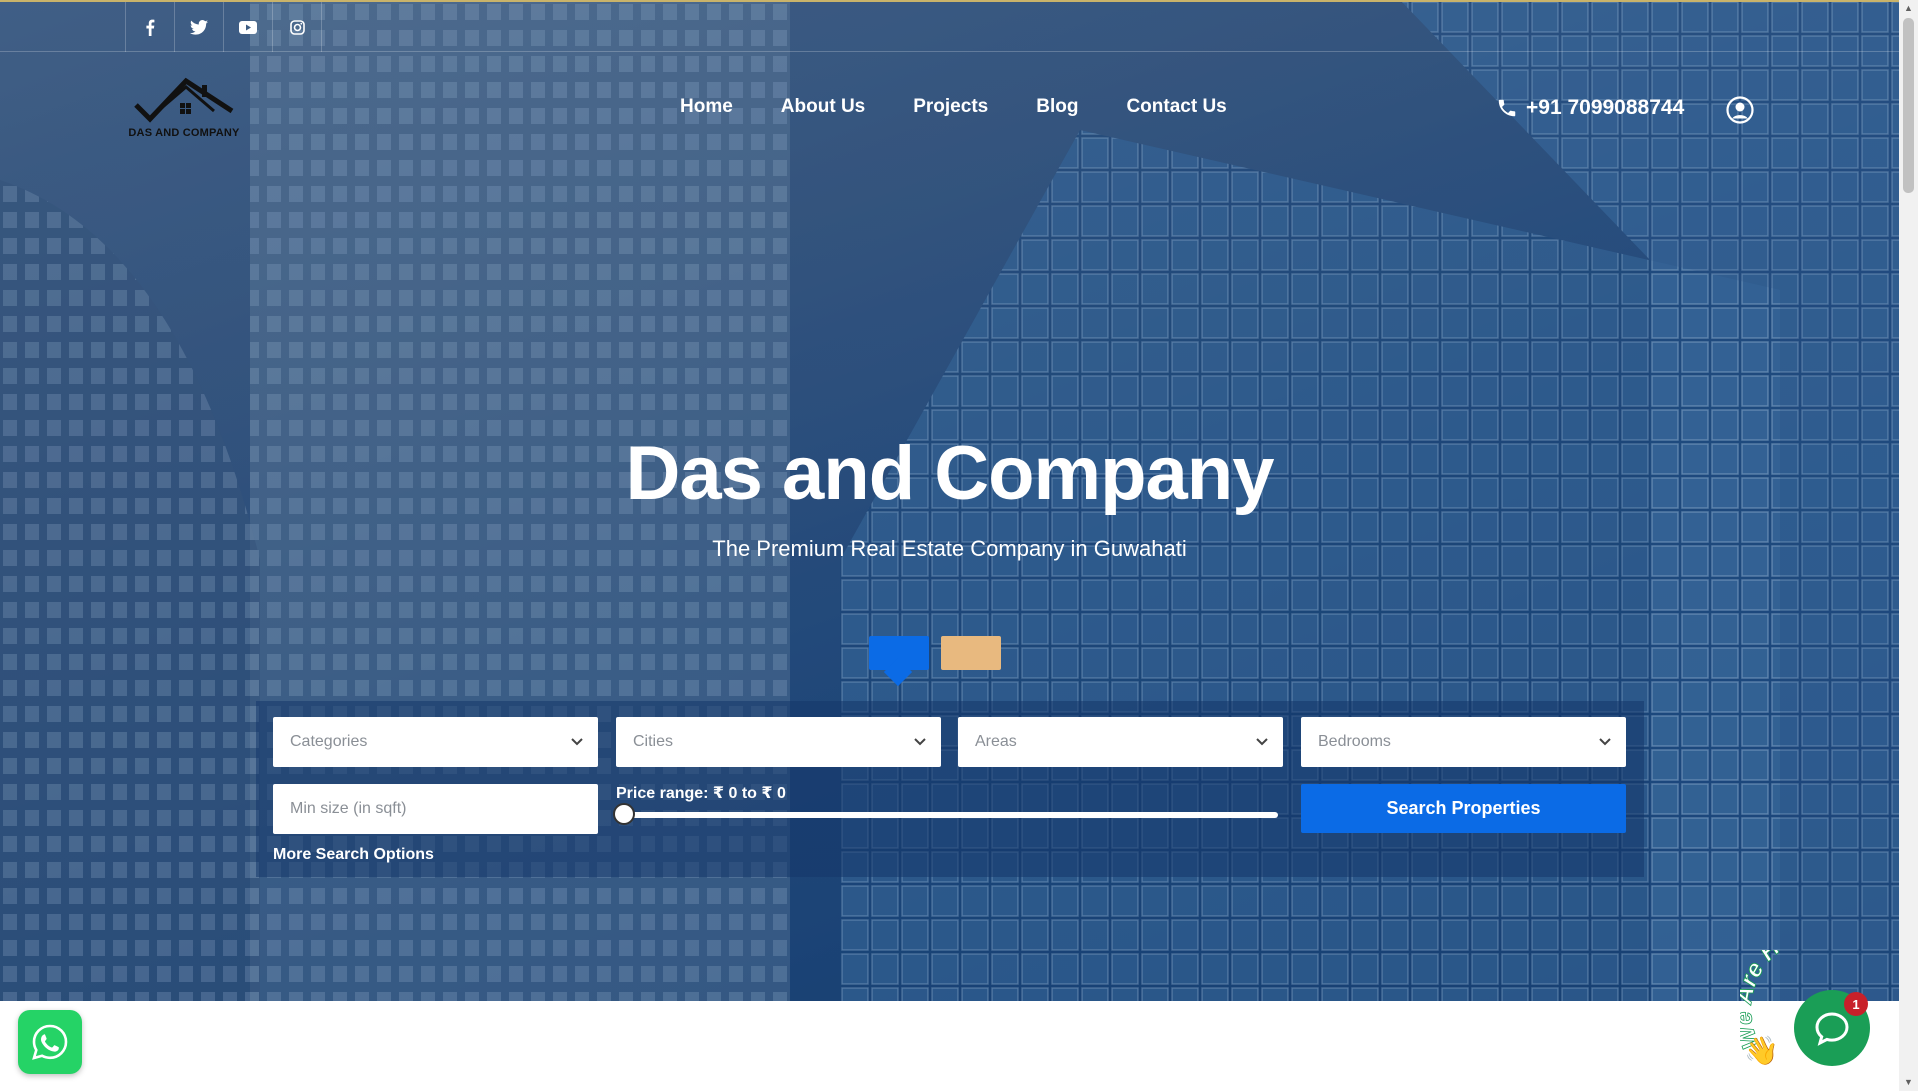 Image resolution: width=1918 pixels, height=1091 pixels. What do you see at coordinates (971, 653) in the screenshot?
I see `search-tab-secondary` at bounding box center [971, 653].